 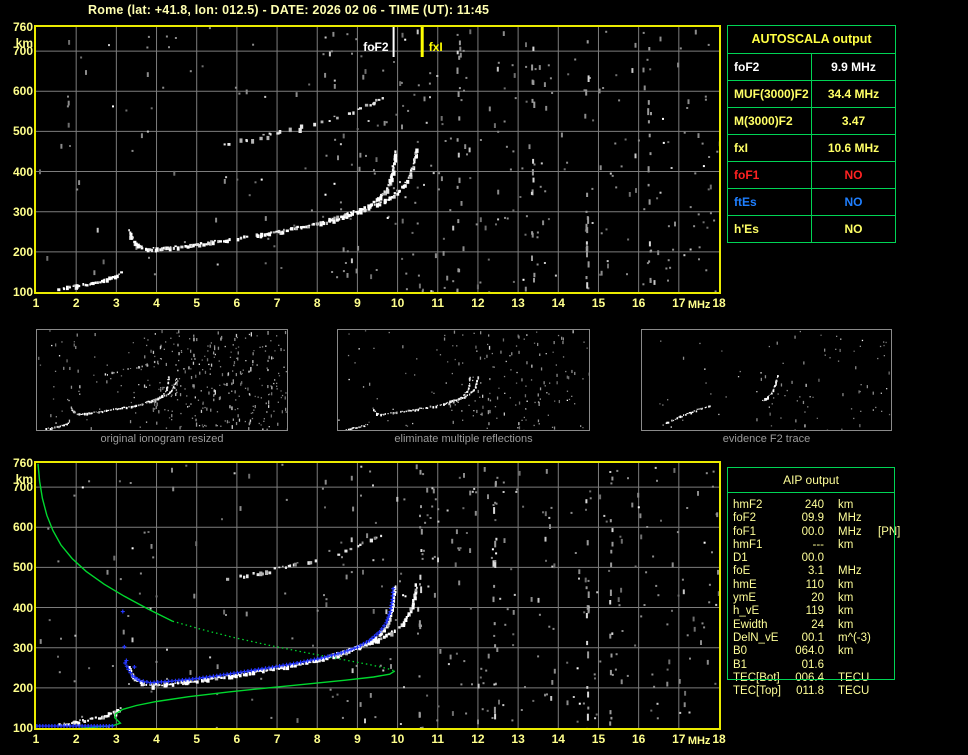 I want to click on table-row: foF1 NO, so click(x=811, y=175).